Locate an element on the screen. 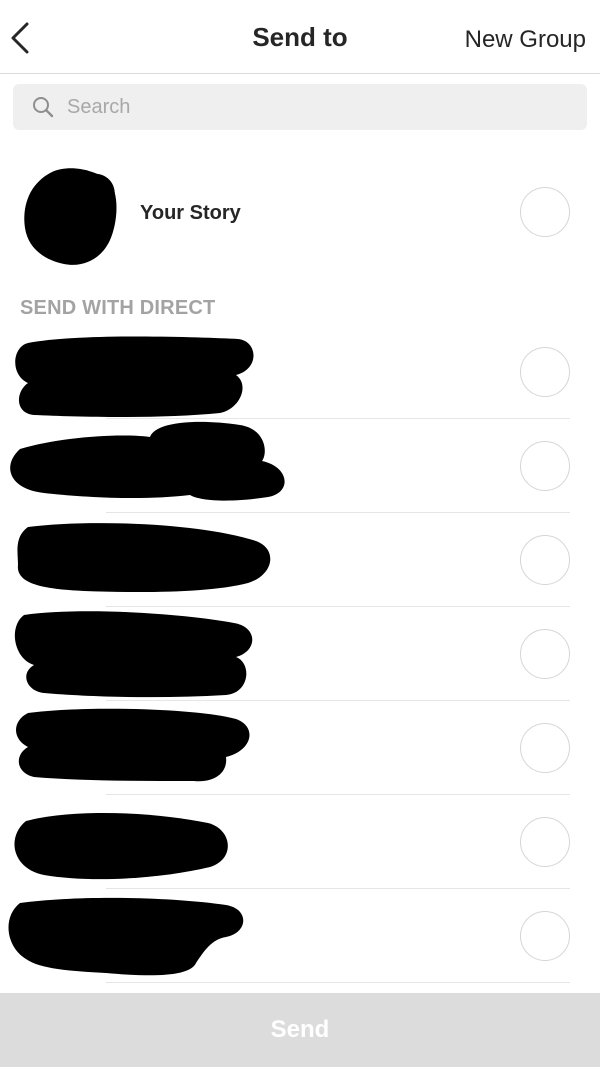 Image resolution: width=600 pixels, height=1067 pixels. send-button: Send is located at coordinates (300, 1030).